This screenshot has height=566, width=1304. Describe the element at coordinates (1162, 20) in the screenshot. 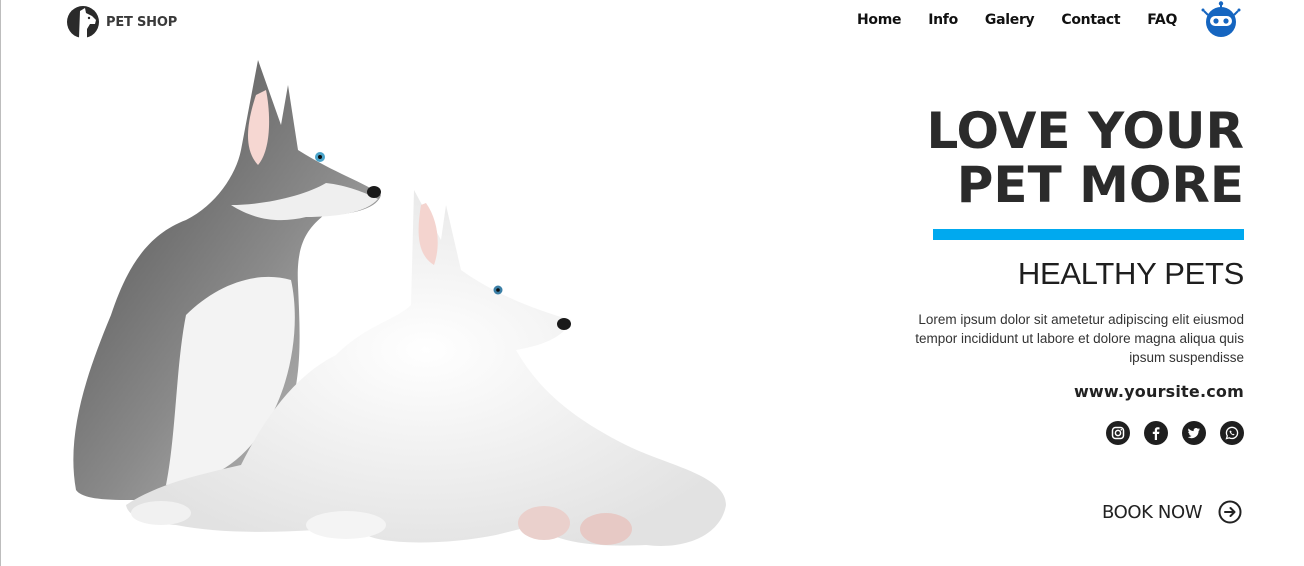

I see `nav-faq: FAQ` at that location.